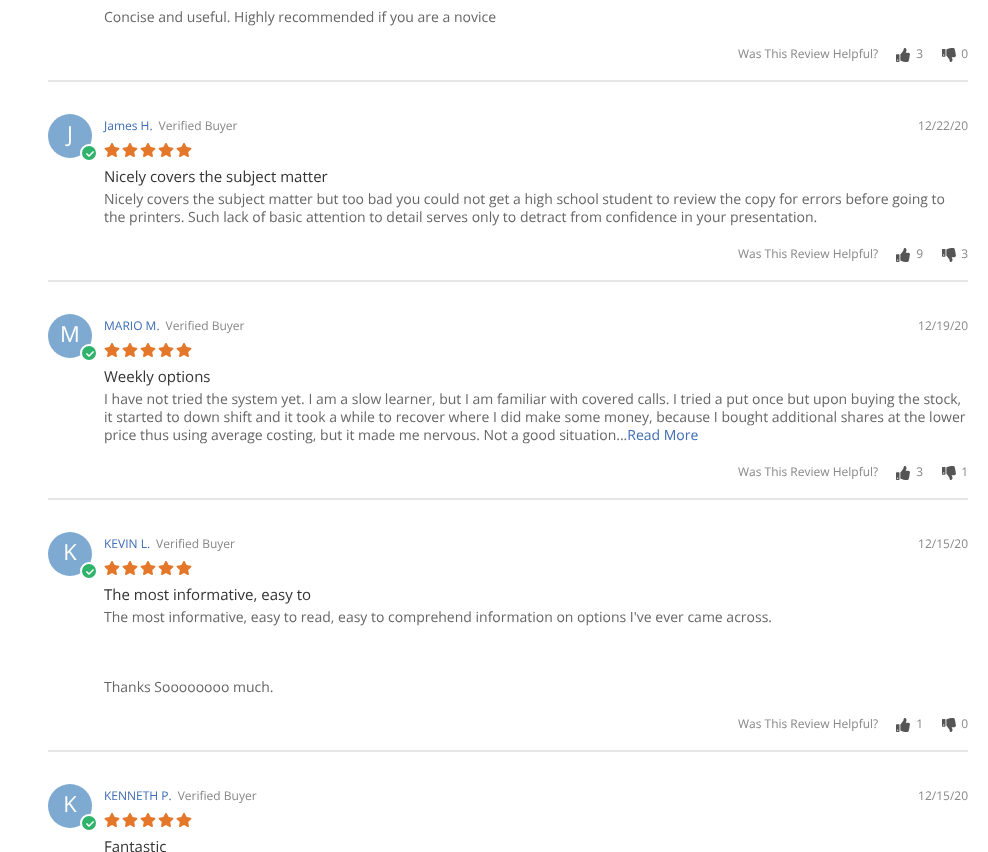 Image resolution: width=988 pixels, height=852 pixels. What do you see at coordinates (70, 136) in the screenshot?
I see `avatar: J` at bounding box center [70, 136].